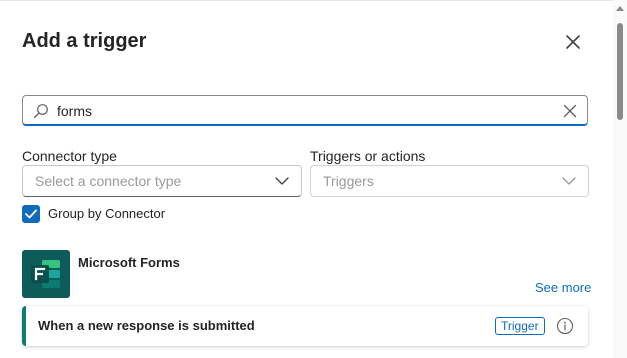  What do you see at coordinates (368, 156) in the screenshot?
I see `triggers-or-actions-label: Triggers or actions` at bounding box center [368, 156].